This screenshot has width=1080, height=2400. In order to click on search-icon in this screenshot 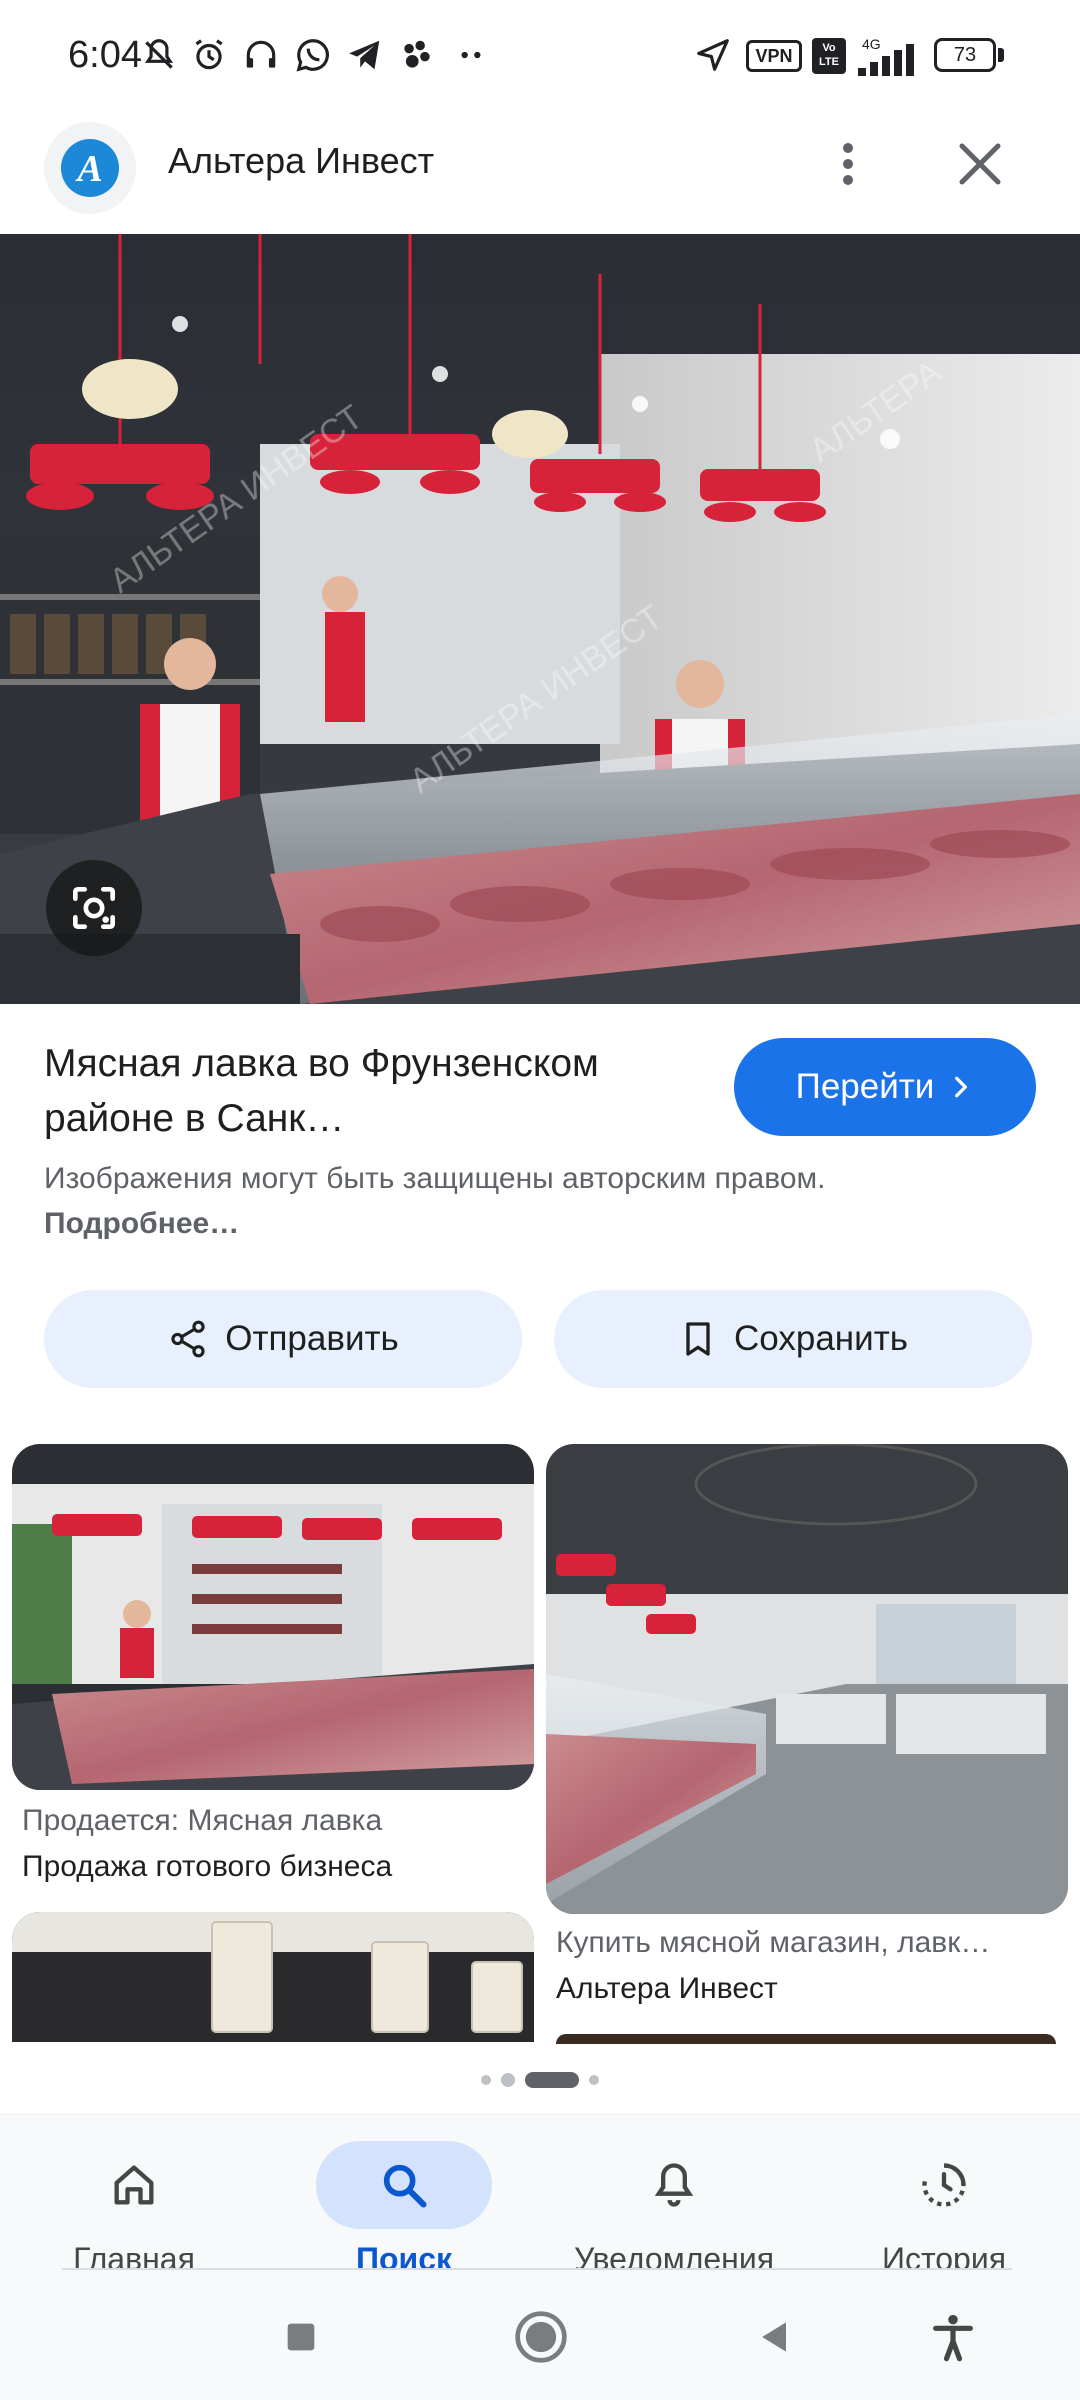, I will do `click(405, 2186)`.